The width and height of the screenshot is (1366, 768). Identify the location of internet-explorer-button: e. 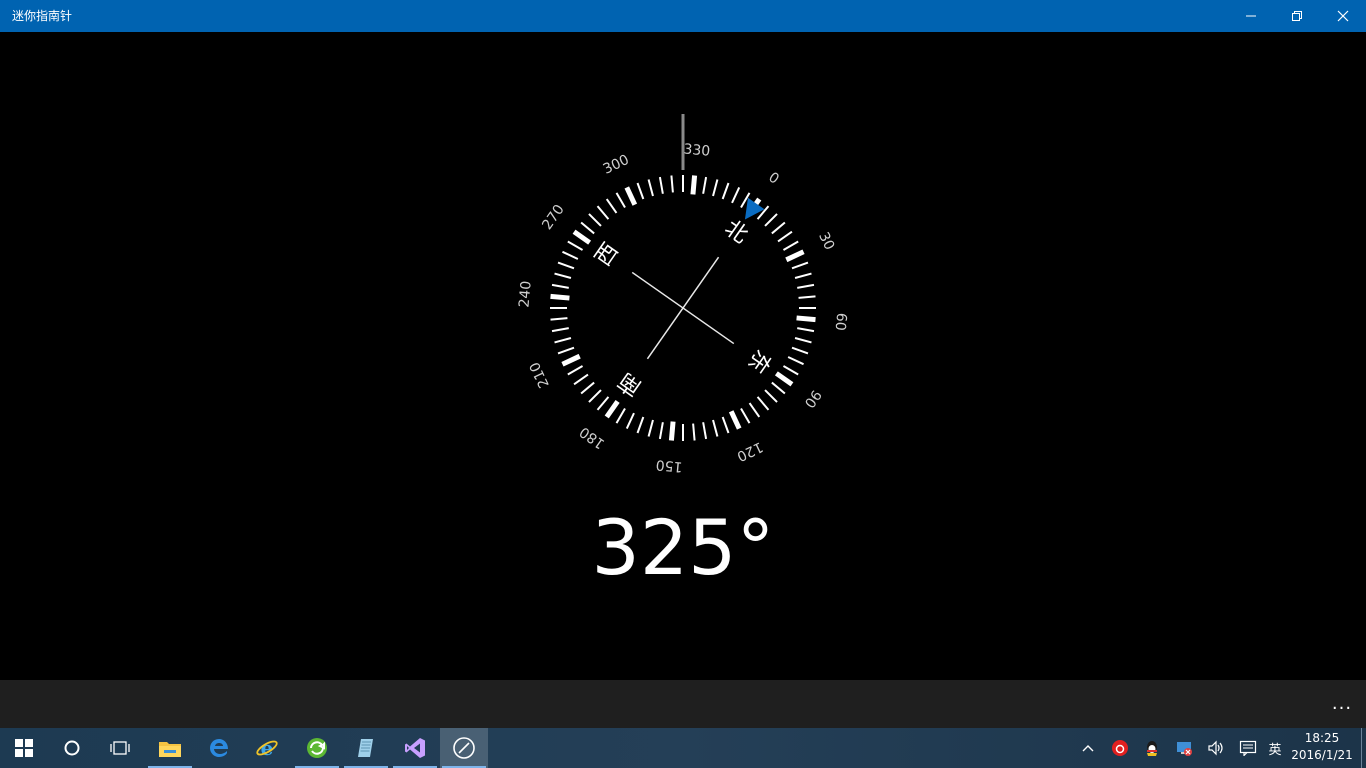
(267, 748).